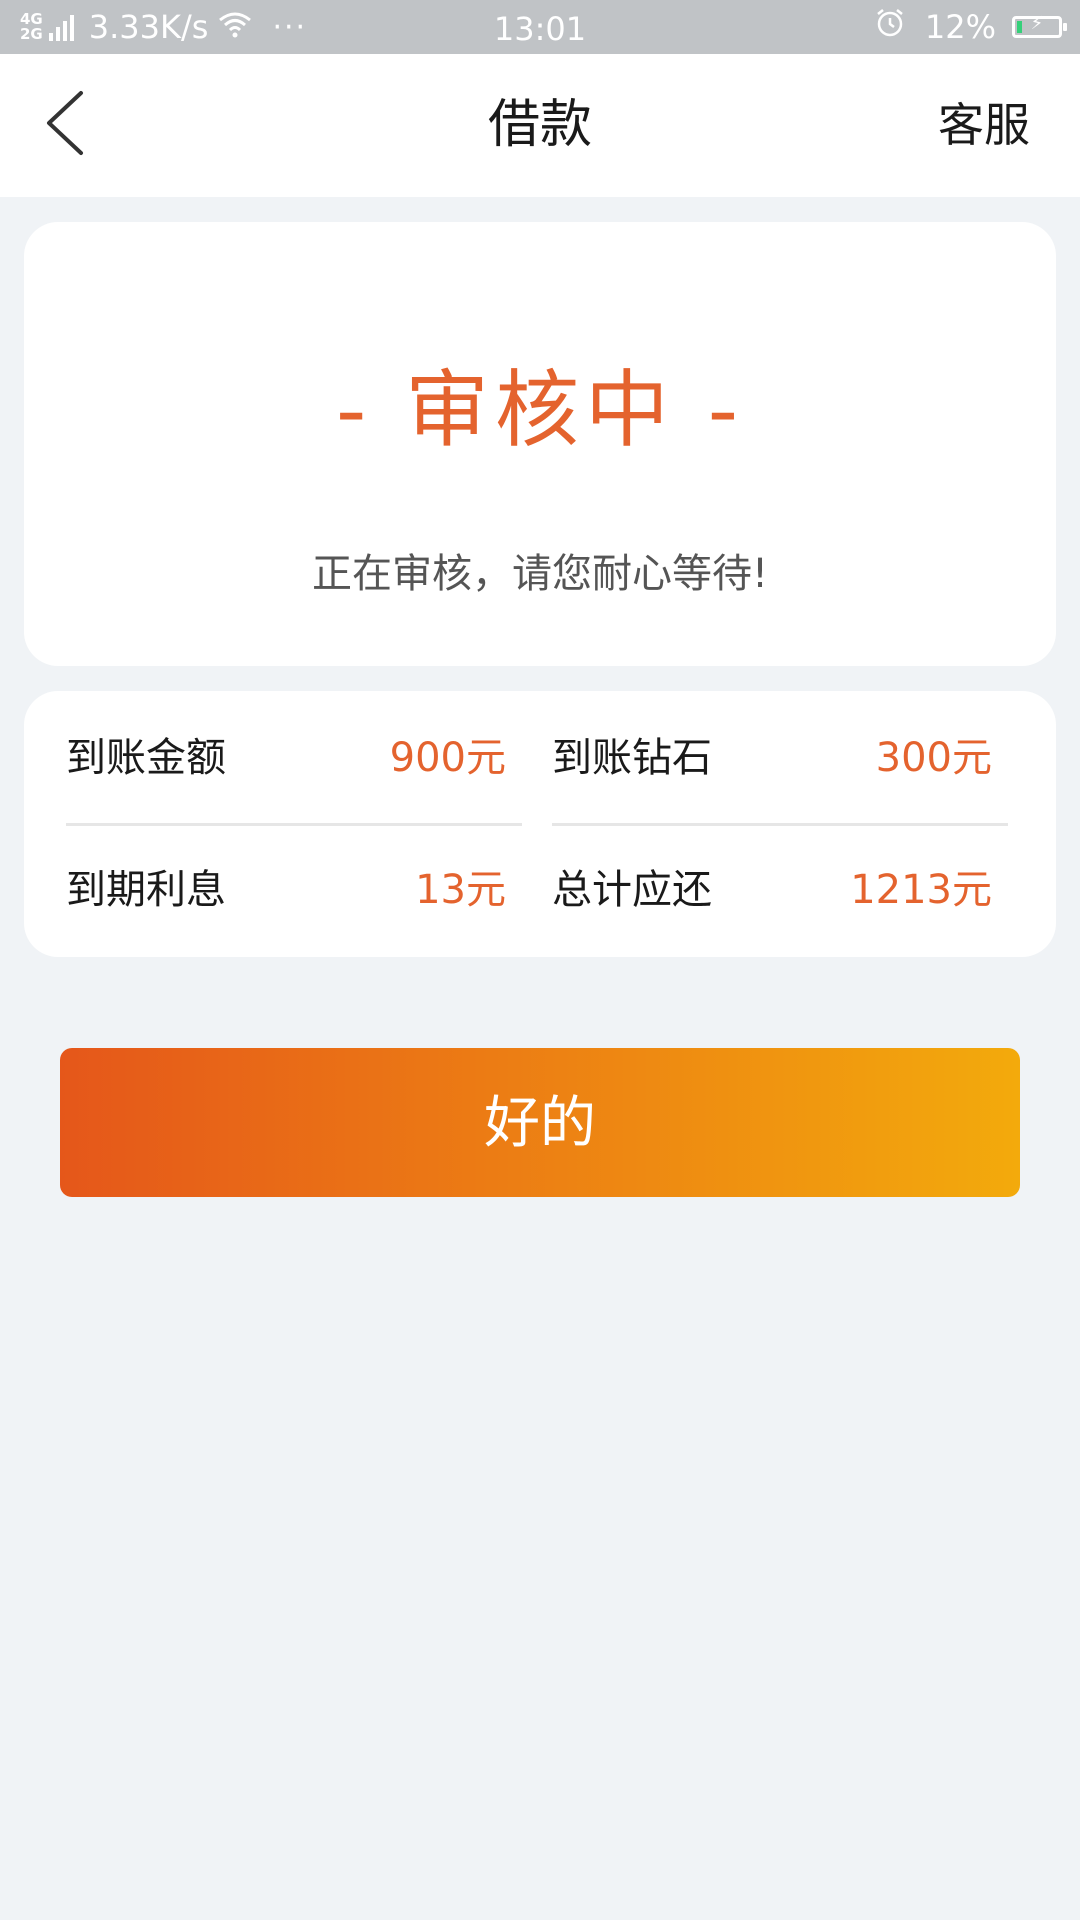  What do you see at coordinates (632, 890) in the screenshot?
I see `total-repayment-label: 总计应还` at bounding box center [632, 890].